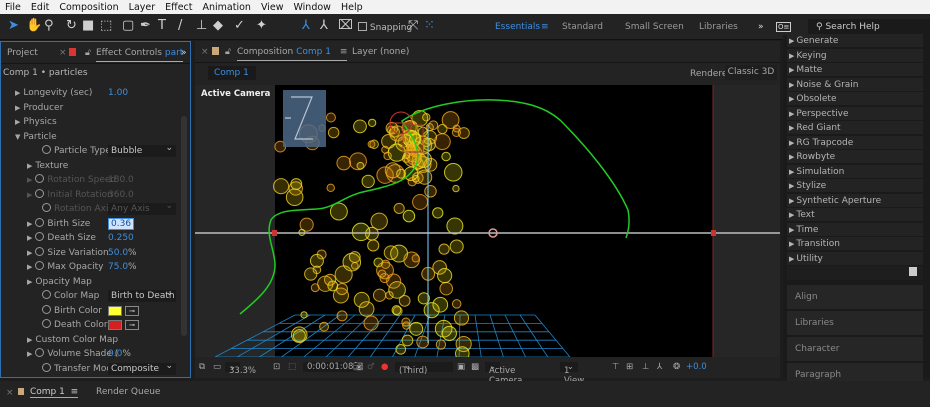 The image size is (930, 407). I want to click on tab-layer: Layer (none), so click(380, 52).